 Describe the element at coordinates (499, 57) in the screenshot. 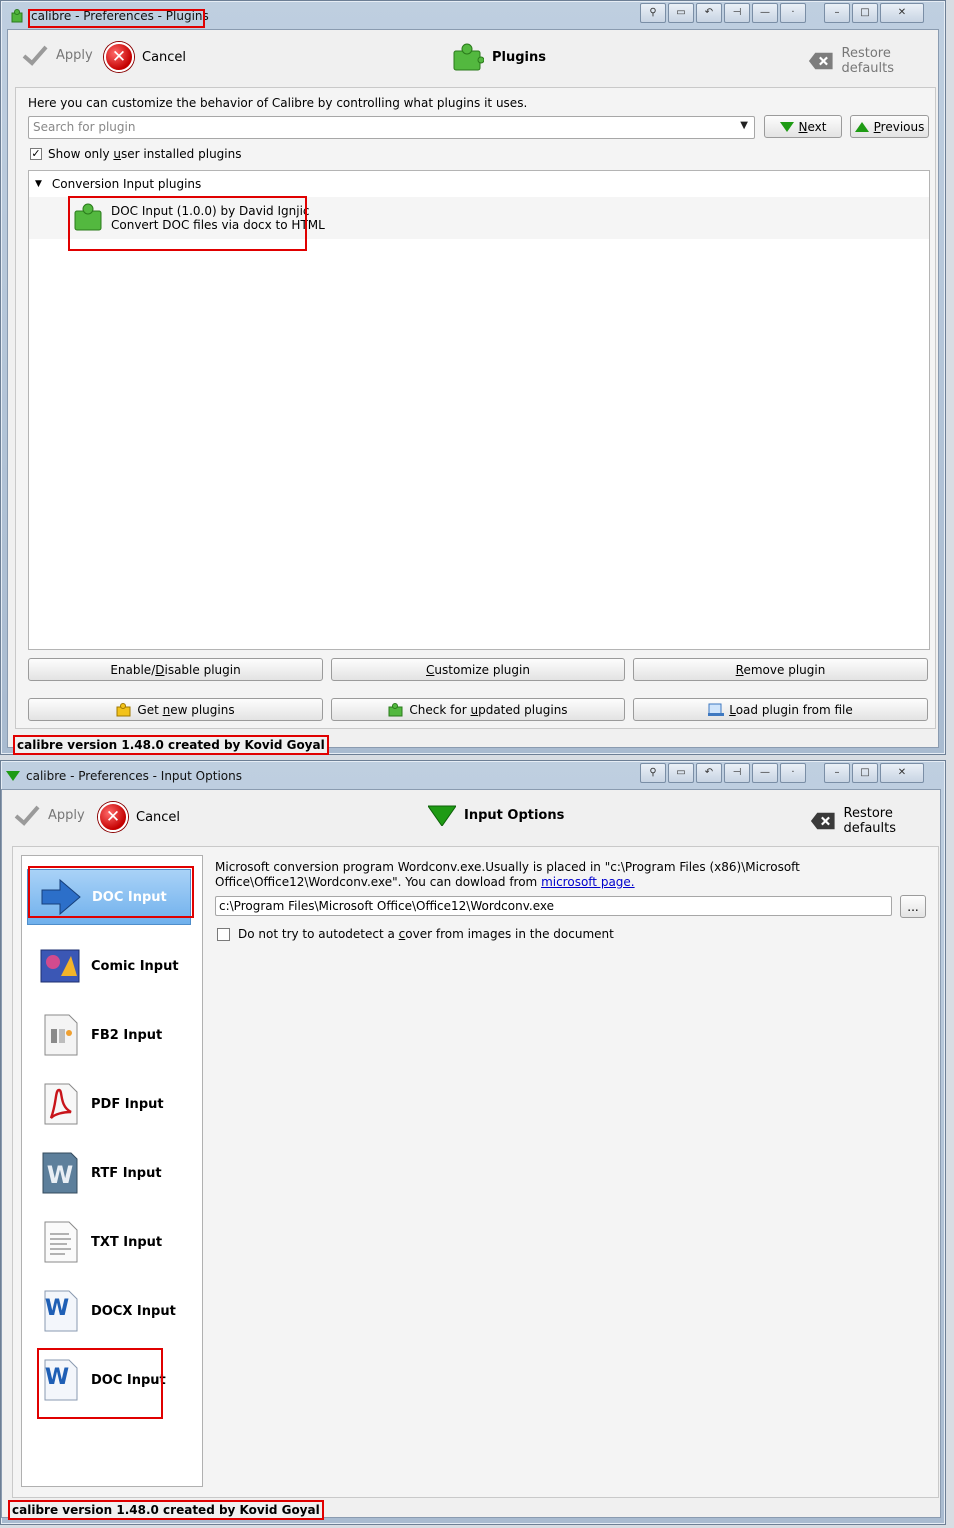

I see `page-heading: Plugins` at that location.